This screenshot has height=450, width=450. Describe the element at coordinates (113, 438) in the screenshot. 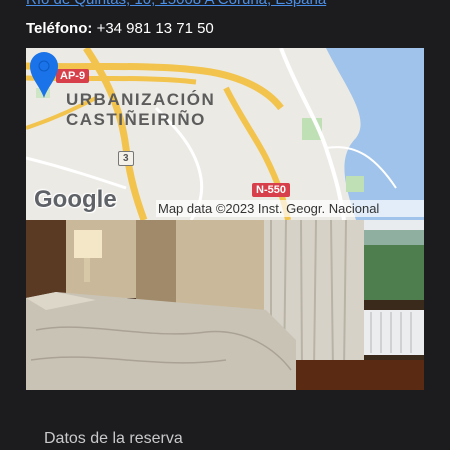

I see `booking-details-heading: Datos de la reserva` at that location.